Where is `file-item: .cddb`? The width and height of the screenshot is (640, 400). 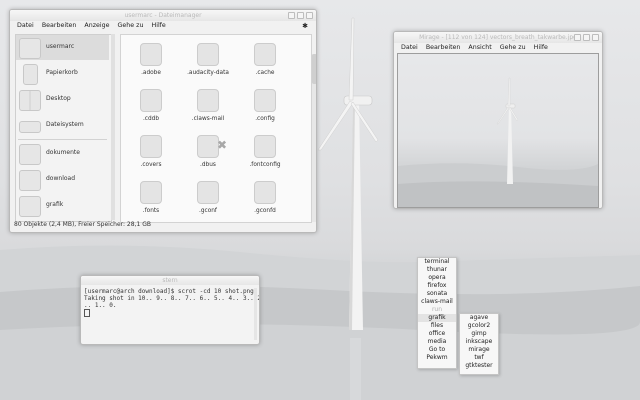 file-item: .cddb is located at coordinates (151, 109).